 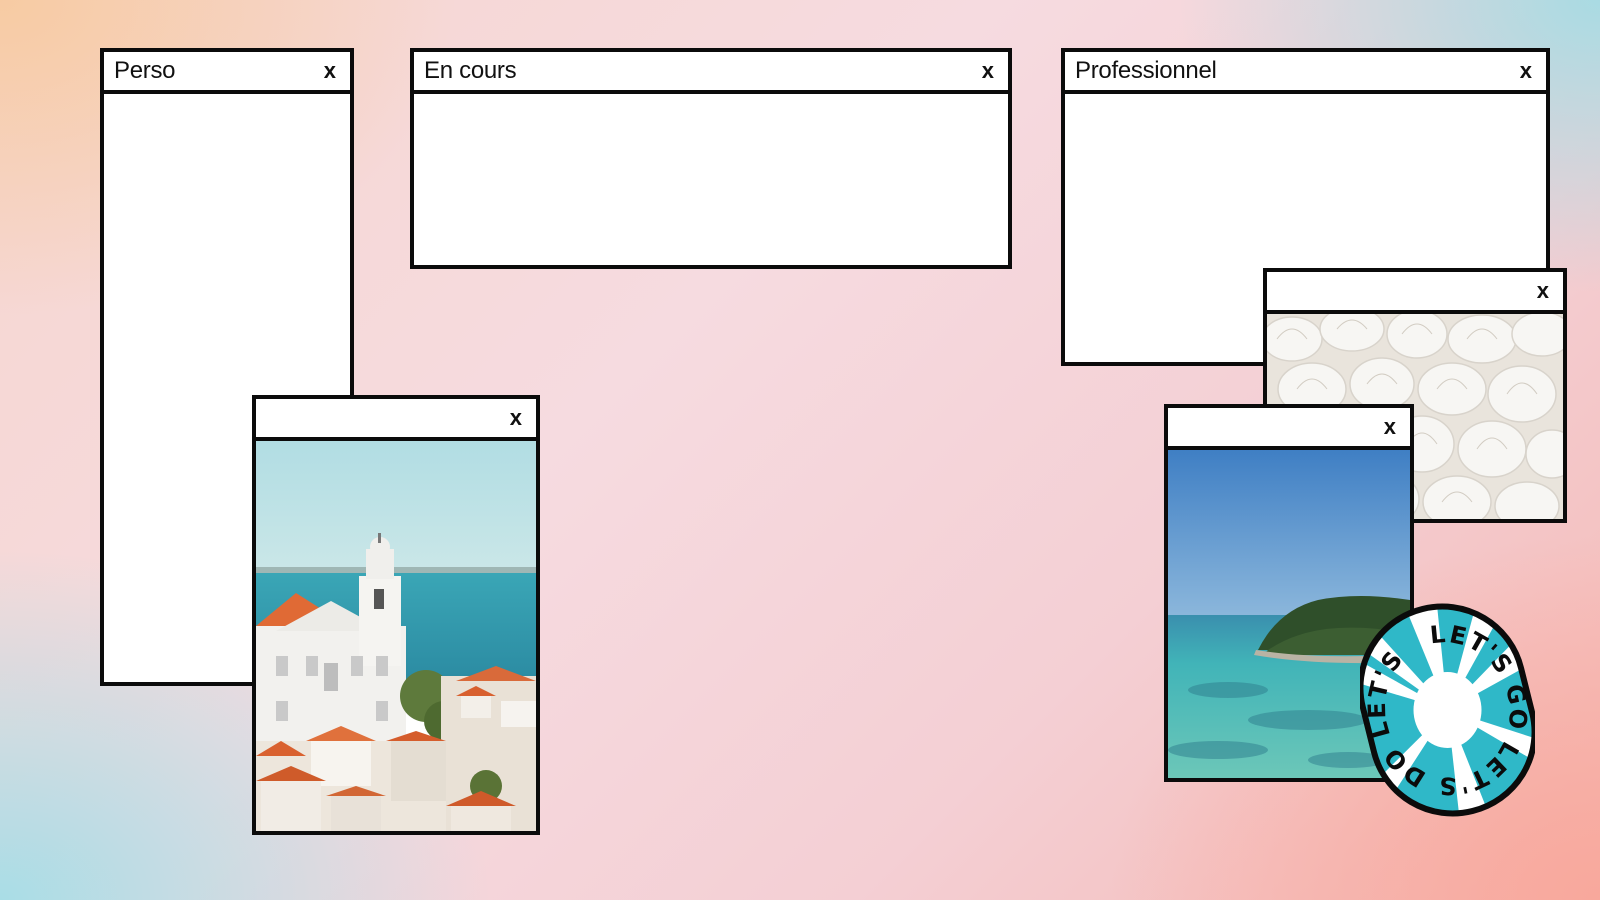 I want to click on lisbon-church-image, so click(x=396, y=636).